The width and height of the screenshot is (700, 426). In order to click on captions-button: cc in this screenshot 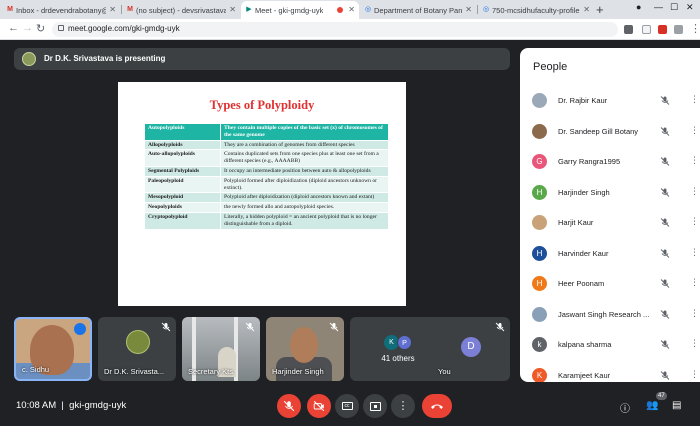, I will do `click(347, 406)`.